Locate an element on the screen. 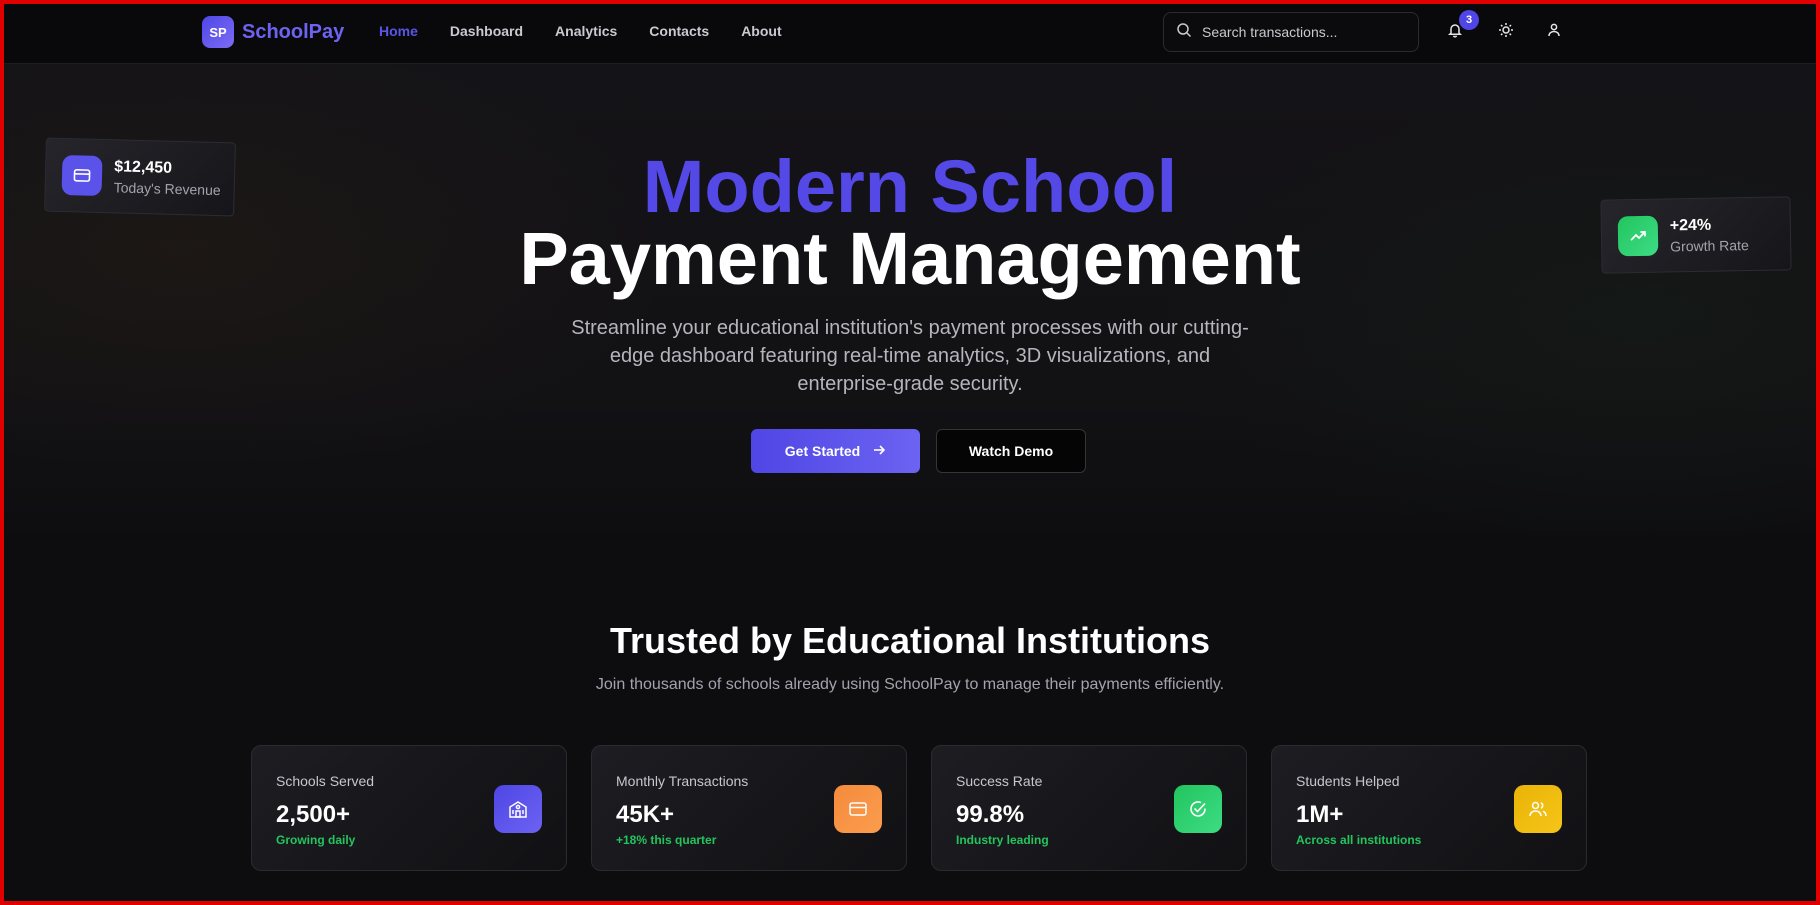  stat-label: Success Rate is located at coordinates (999, 781).